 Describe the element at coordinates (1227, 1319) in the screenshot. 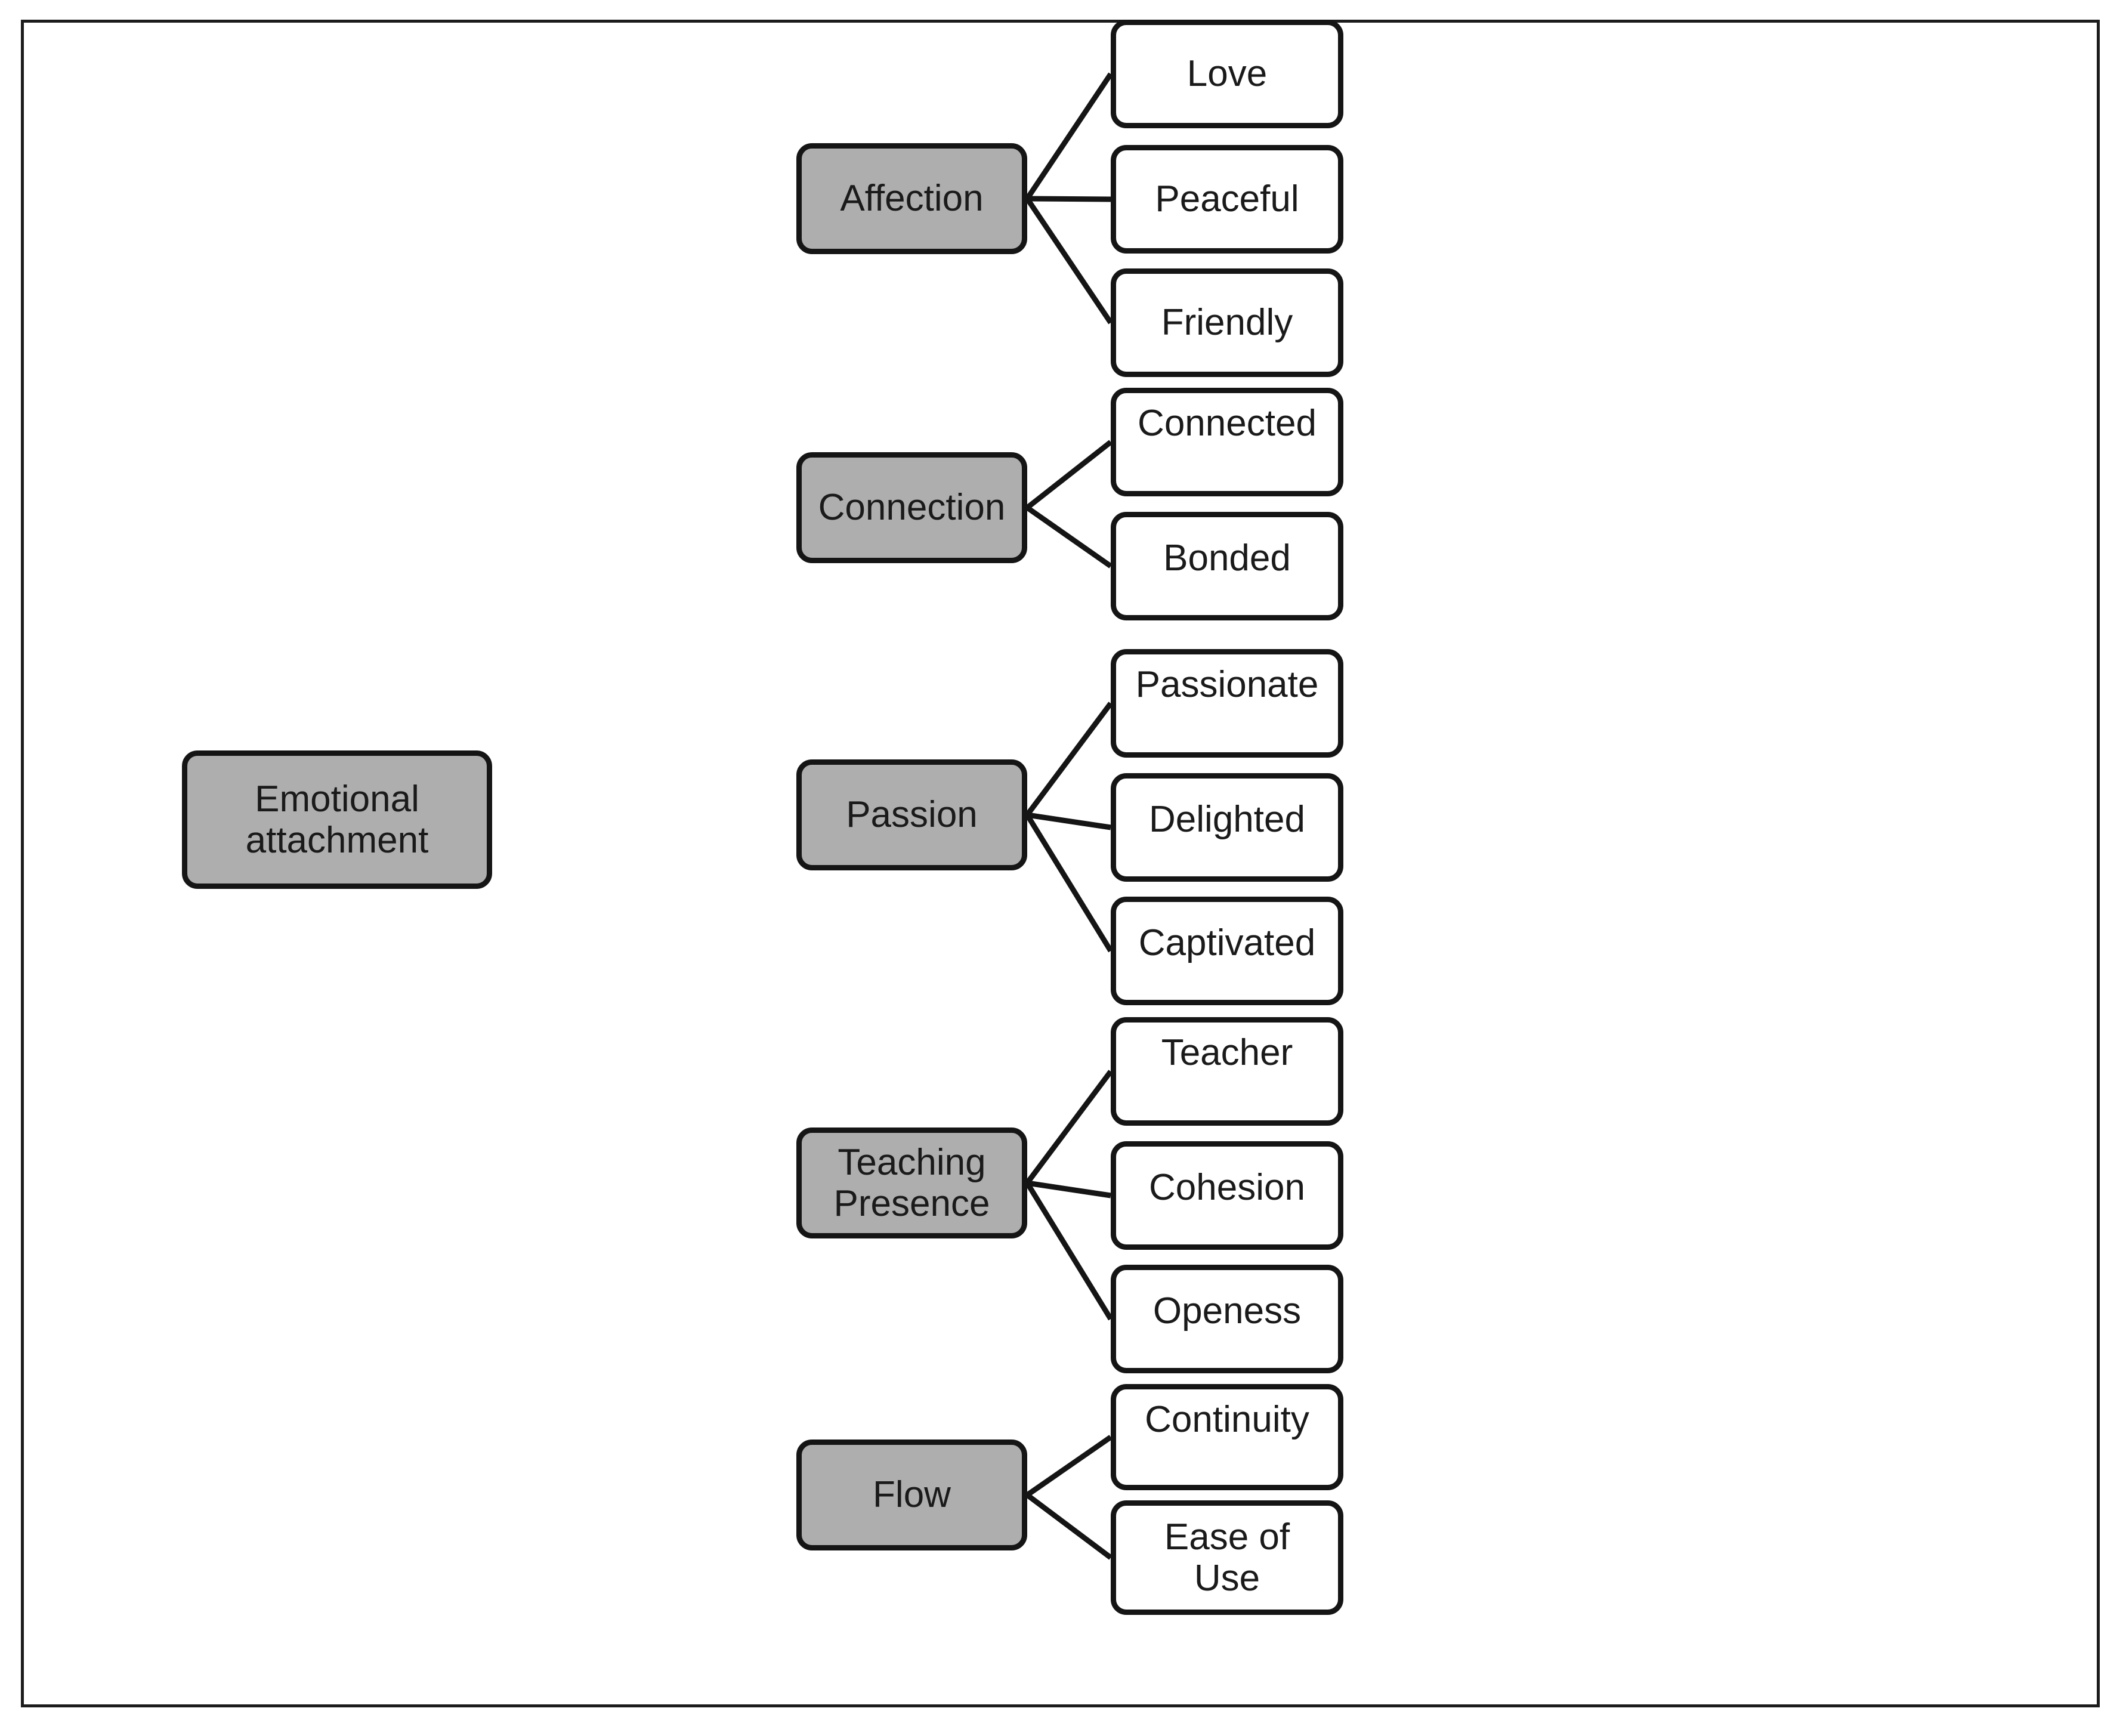

I see `leaf-node-openess: Openess` at that location.